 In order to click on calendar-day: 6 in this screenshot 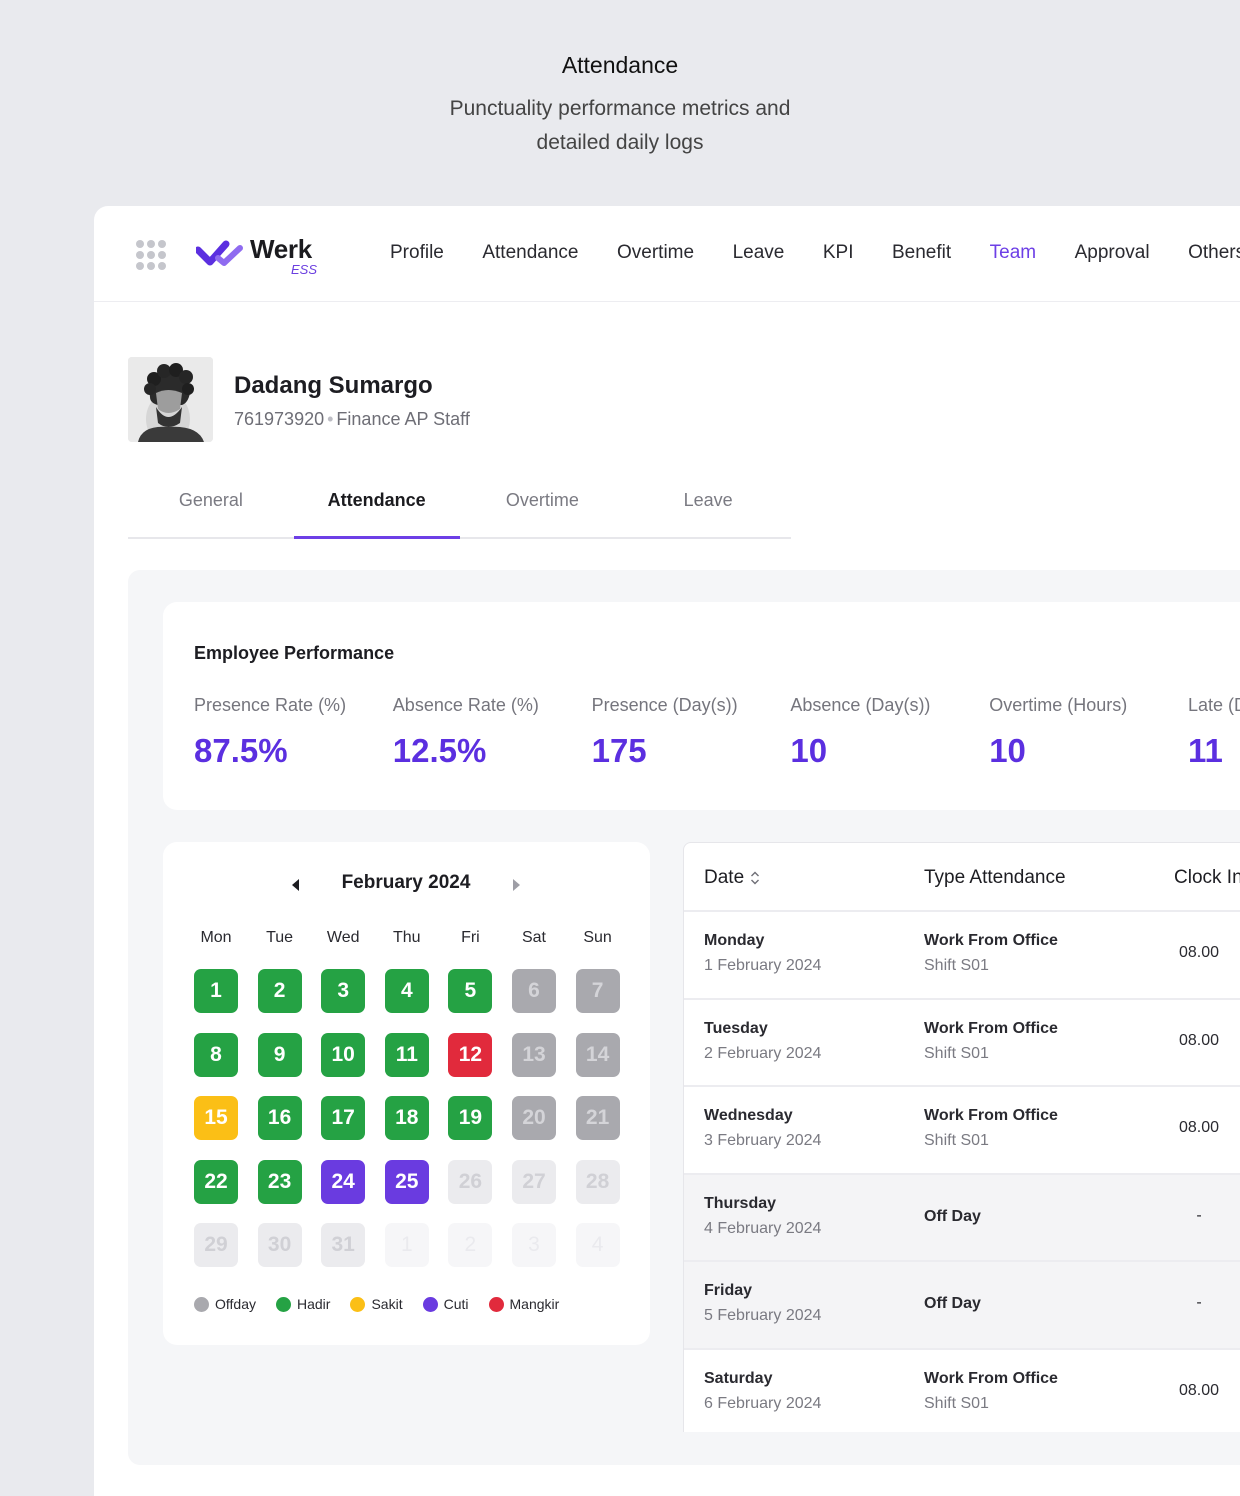, I will do `click(534, 991)`.